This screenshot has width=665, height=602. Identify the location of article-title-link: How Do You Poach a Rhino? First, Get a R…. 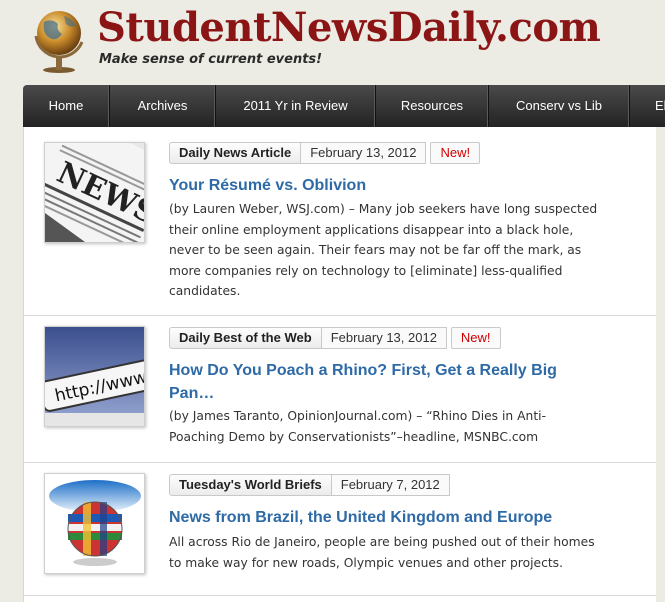
(369, 382).